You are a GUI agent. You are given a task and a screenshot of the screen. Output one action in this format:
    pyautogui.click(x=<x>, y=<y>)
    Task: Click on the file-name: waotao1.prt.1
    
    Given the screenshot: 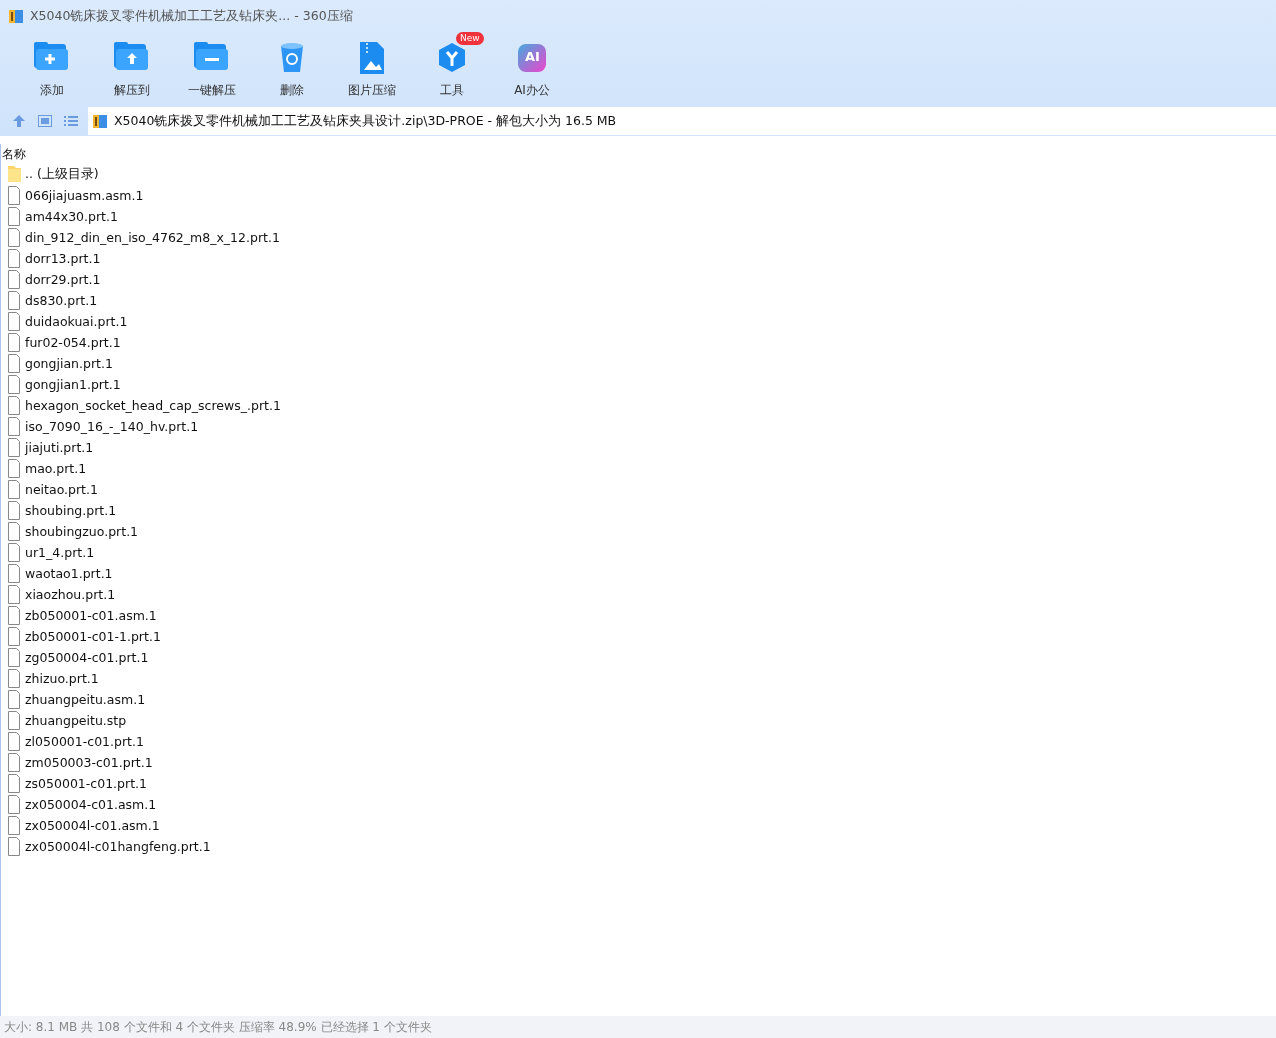 What is the action you would take?
    pyautogui.click(x=69, y=573)
    